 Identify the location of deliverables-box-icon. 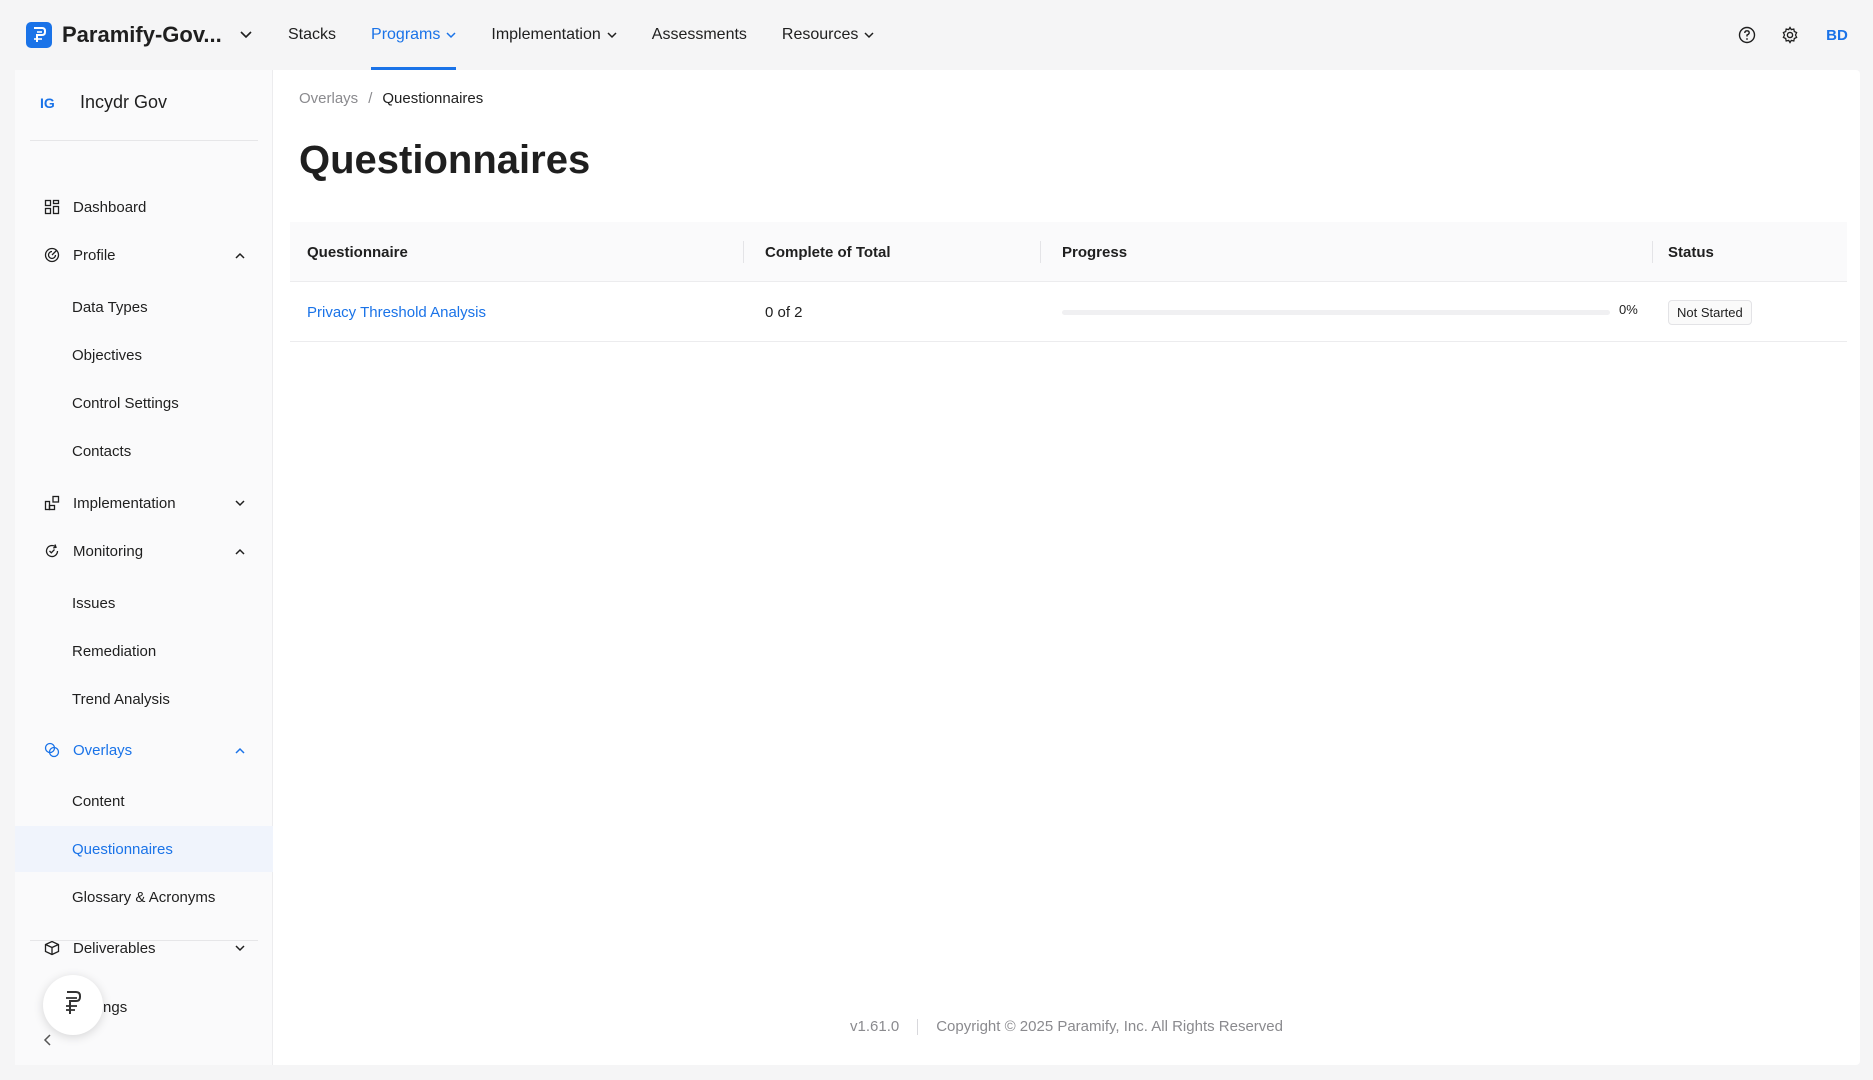
(52, 948).